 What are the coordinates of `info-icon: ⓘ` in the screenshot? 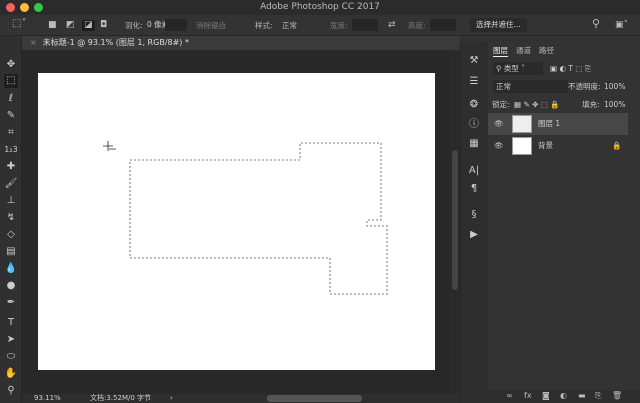 It's located at (474, 125).